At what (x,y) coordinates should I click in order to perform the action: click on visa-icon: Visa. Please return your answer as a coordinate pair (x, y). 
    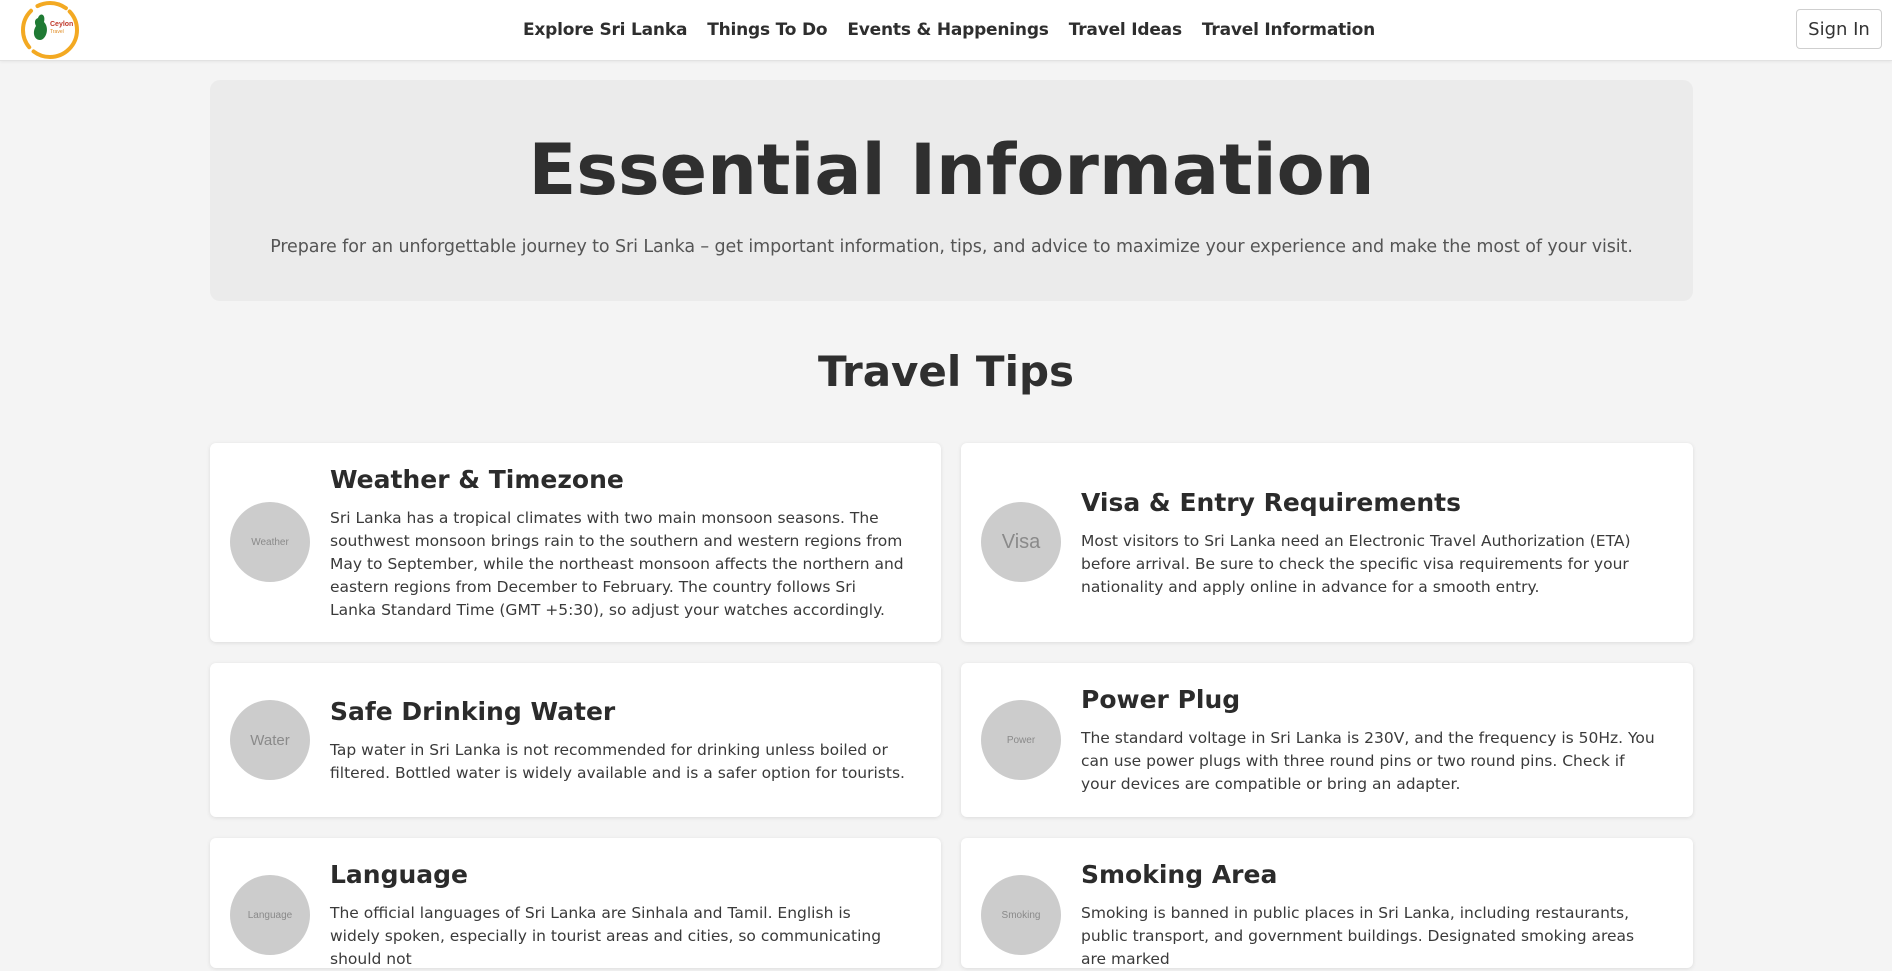
    Looking at the image, I should click on (1021, 542).